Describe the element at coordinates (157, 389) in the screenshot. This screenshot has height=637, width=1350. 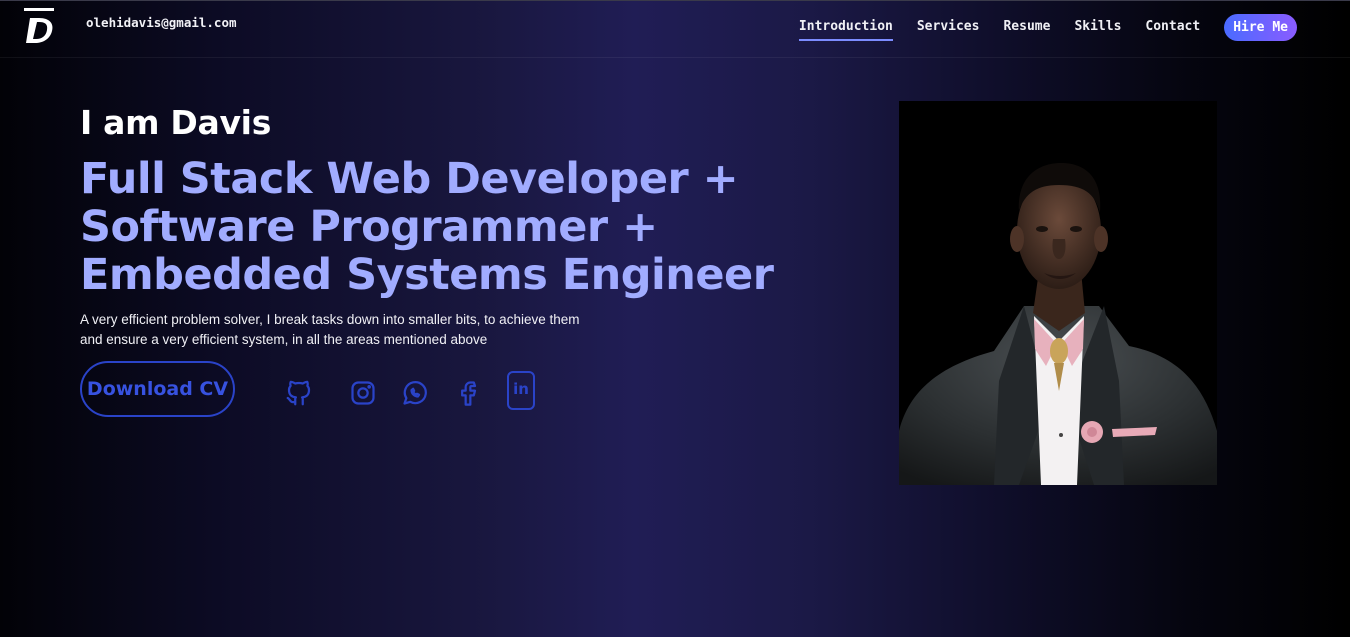
I see `download-cv-button: Download CV` at that location.